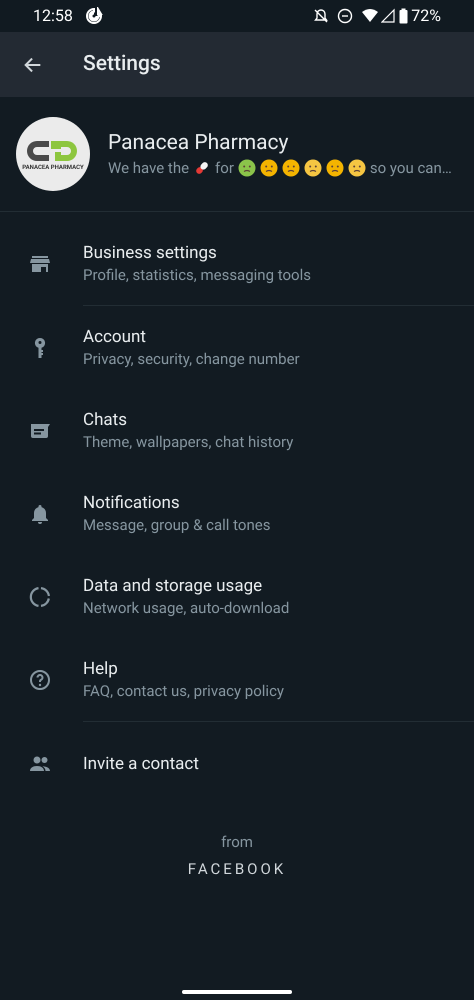  What do you see at coordinates (197, 275) in the screenshot?
I see `item-subtitle: Profile, statistics, messaging tools` at bounding box center [197, 275].